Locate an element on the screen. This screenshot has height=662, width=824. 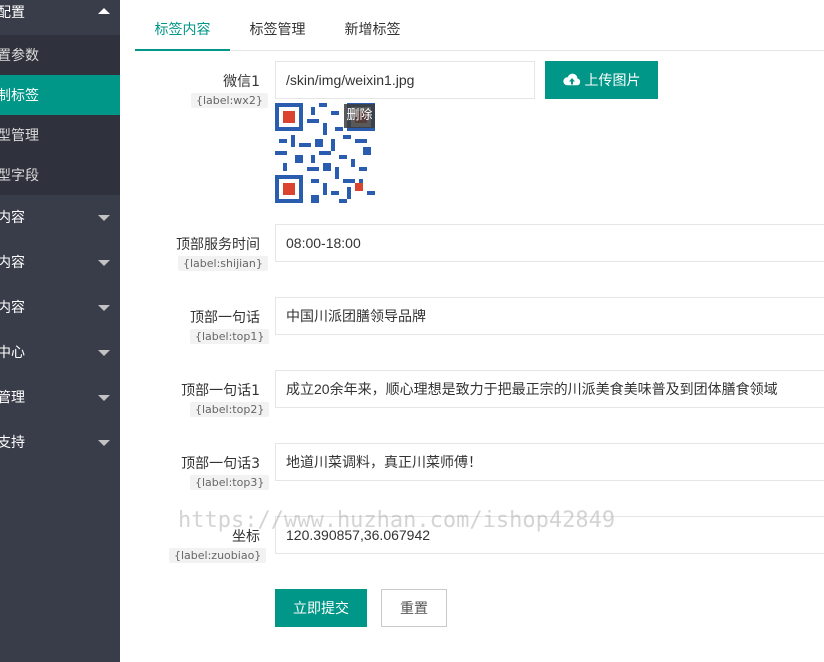
sidebar: 配置 置参数 制标签 型管理 型字段 内容 内容 内容 中心 管理 支持 is located at coordinates (60, 331).